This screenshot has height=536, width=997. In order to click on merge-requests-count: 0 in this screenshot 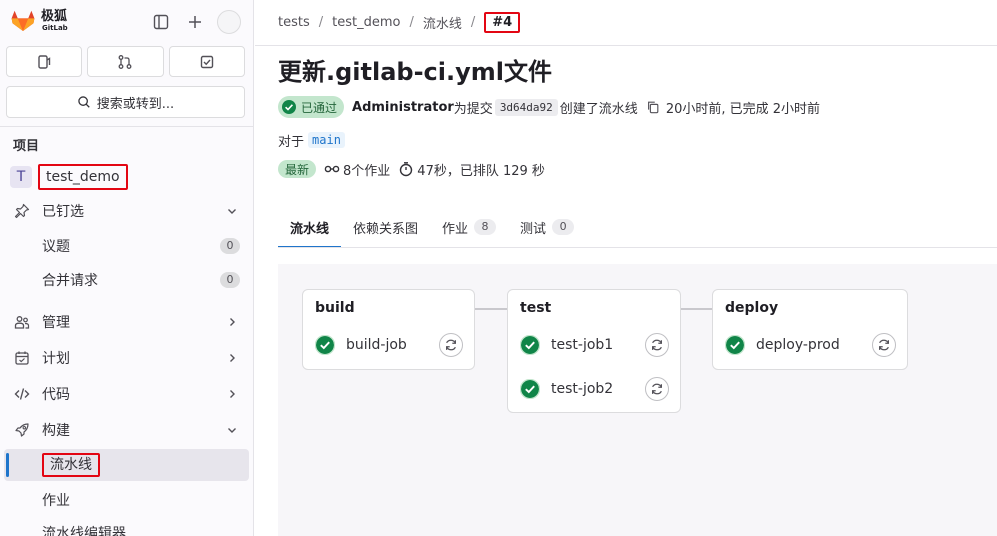, I will do `click(230, 280)`.